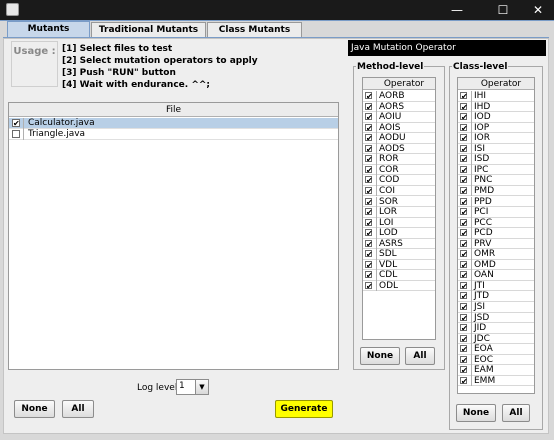 The image size is (554, 440). I want to click on file-checkbox-calculator: ✔, so click(16, 123).